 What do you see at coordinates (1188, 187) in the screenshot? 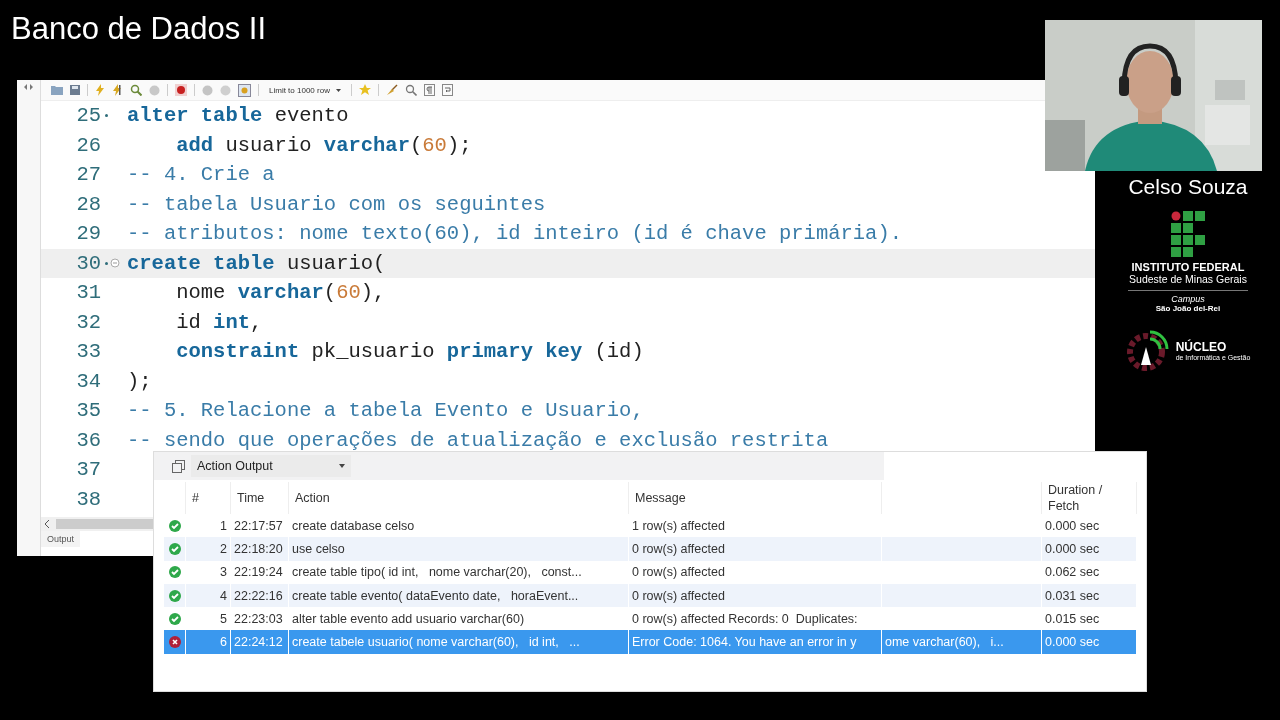
I see `presenter-name: Celso Souza` at bounding box center [1188, 187].